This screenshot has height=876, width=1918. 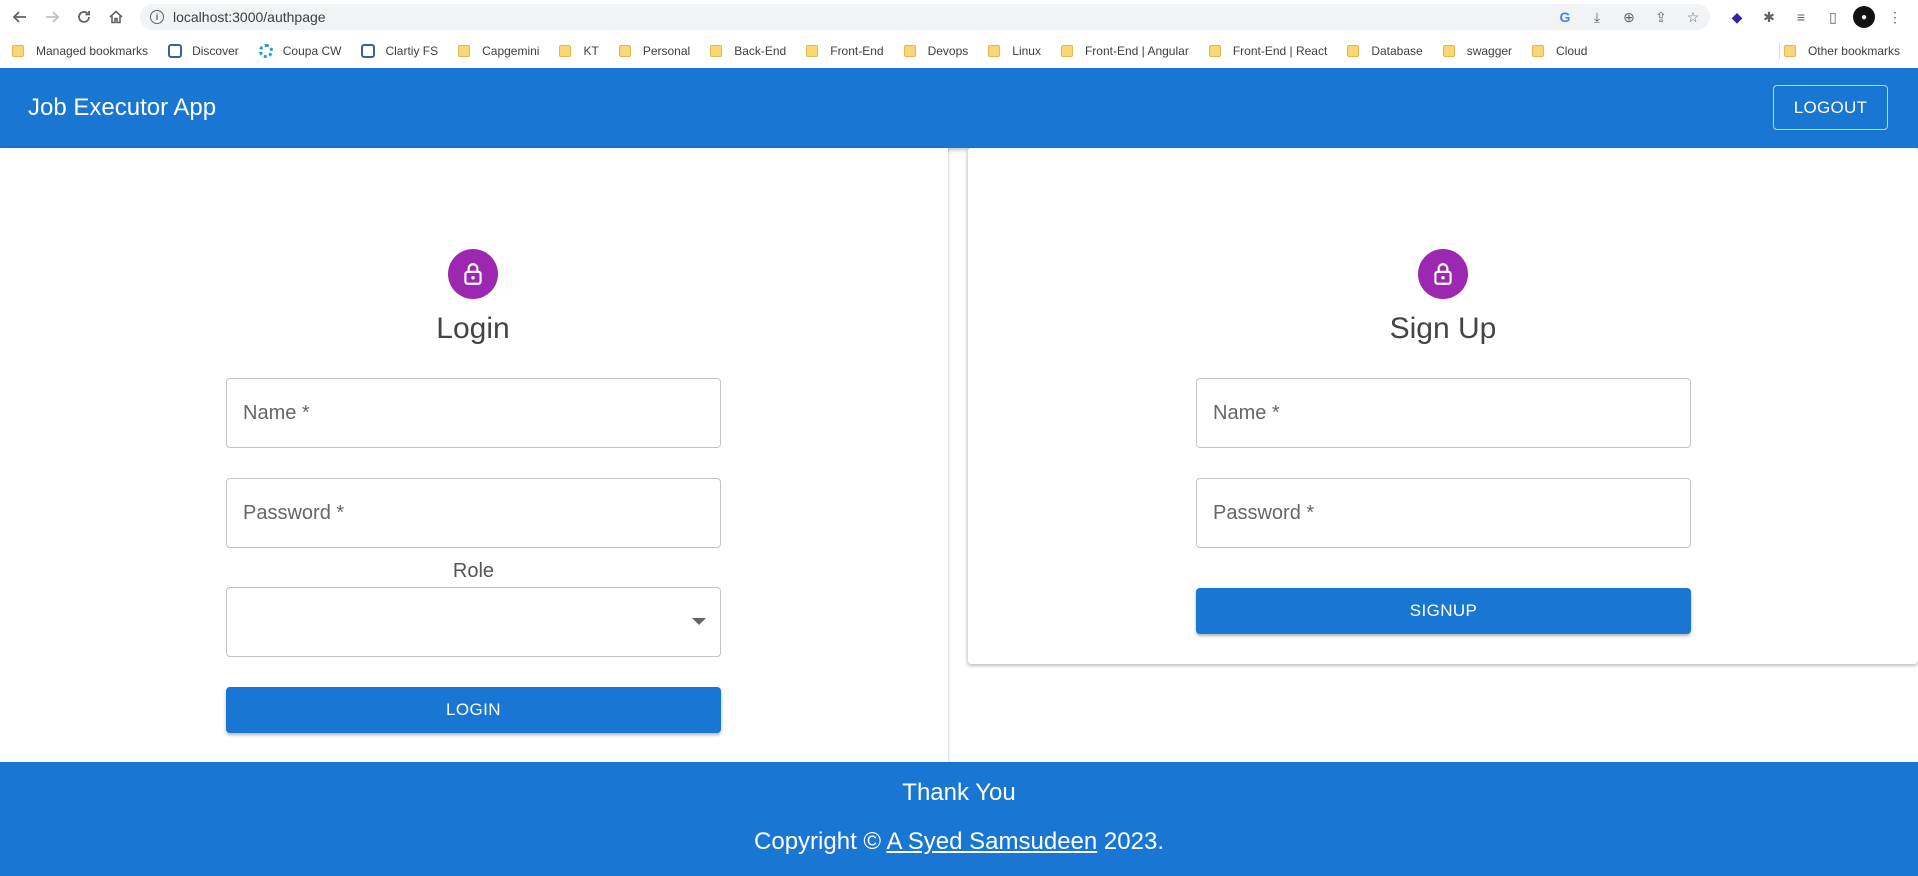 What do you see at coordinates (116, 17) in the screenshot?
I see `home-icon` at bounding box center [116, 17].